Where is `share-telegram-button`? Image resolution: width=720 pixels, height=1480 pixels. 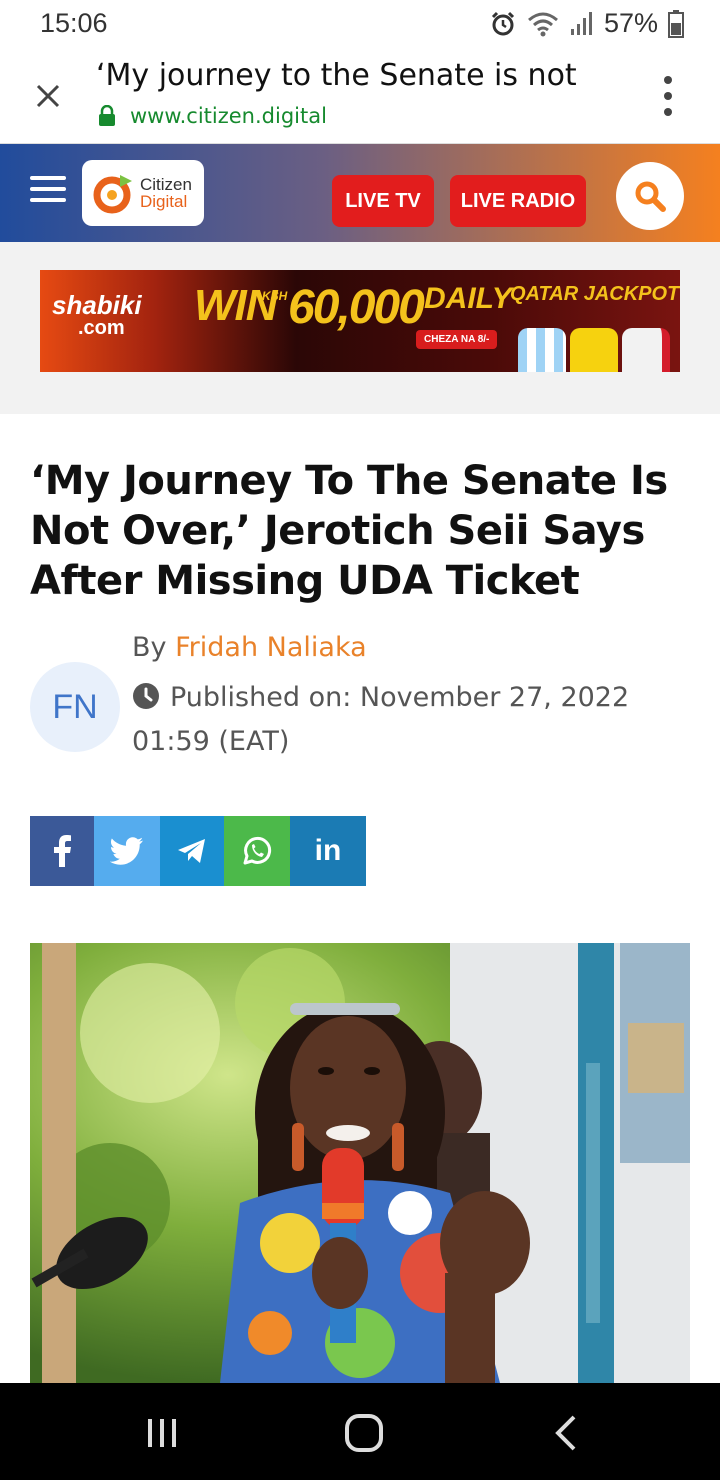 share-telegram-button is located at coordinates (192, 851).